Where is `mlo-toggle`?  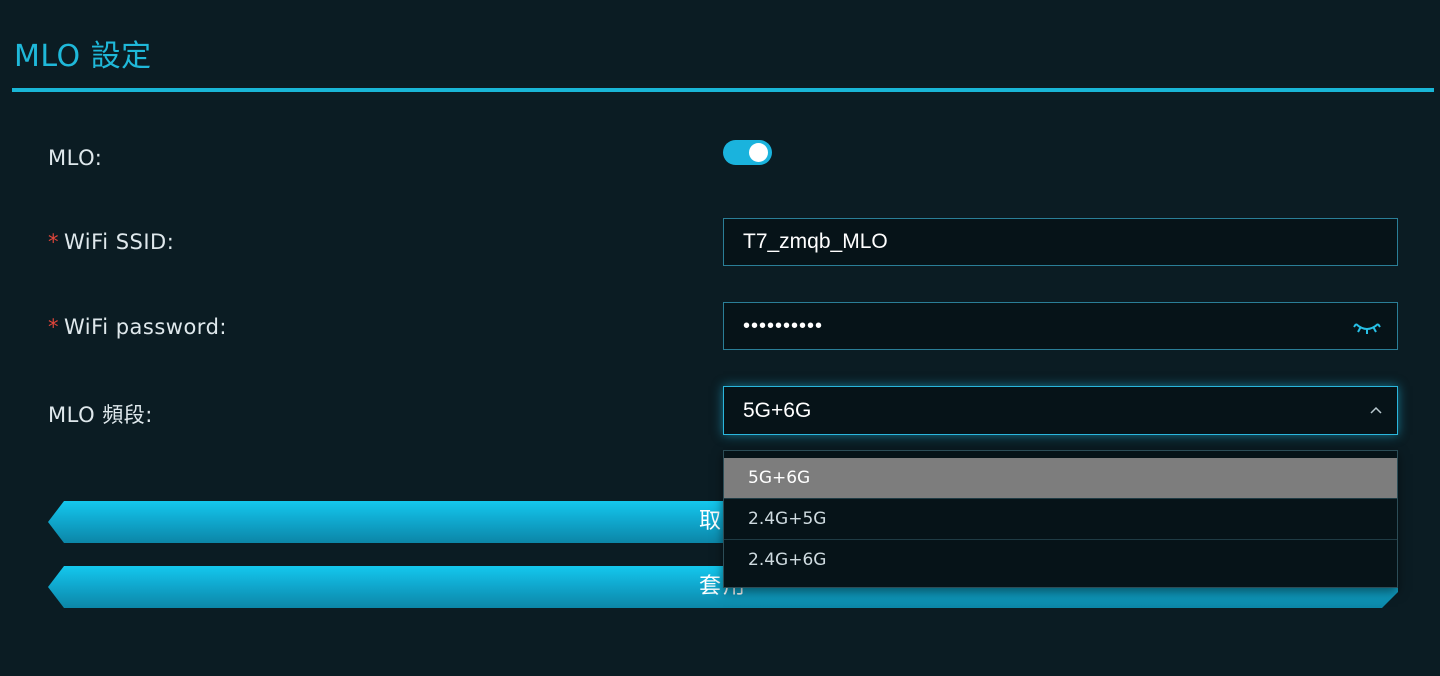
mlo-toggle is located at coordinates (747, 152).